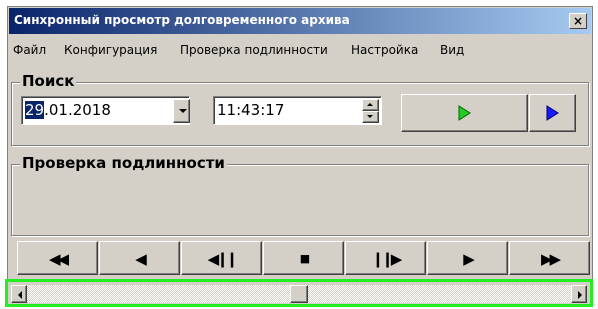 The height and width of the screenshot is (309, 598). I want to click on arrow-left-icon, so click(20, 295).